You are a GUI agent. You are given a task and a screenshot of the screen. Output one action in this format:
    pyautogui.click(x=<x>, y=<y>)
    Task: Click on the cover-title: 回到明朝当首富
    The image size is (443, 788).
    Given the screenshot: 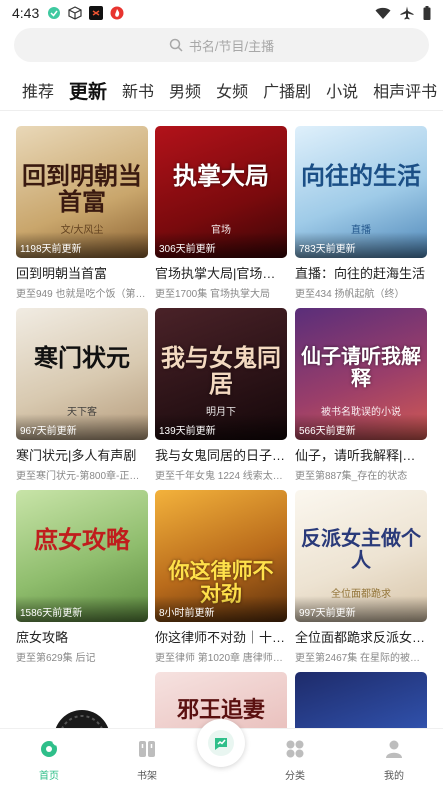 What is the action you would take?
    pyautogui.click(x=82, y=188)
    